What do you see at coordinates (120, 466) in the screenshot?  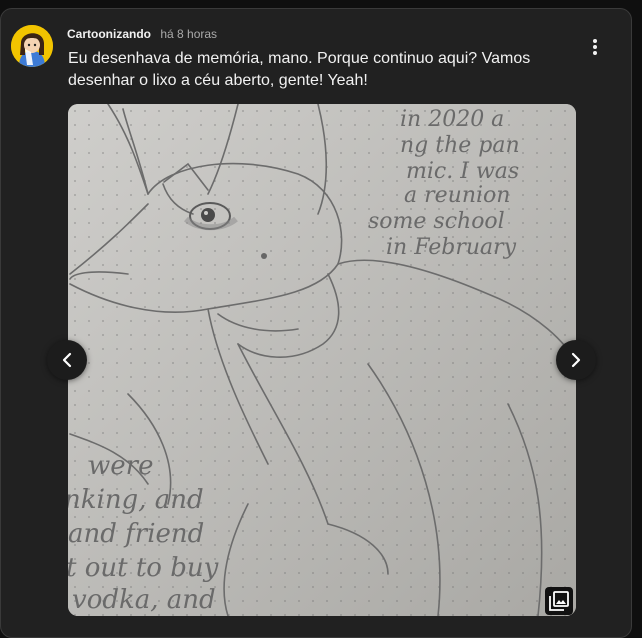 I see `handwriting-line: were` at bounding box center [120, 466].